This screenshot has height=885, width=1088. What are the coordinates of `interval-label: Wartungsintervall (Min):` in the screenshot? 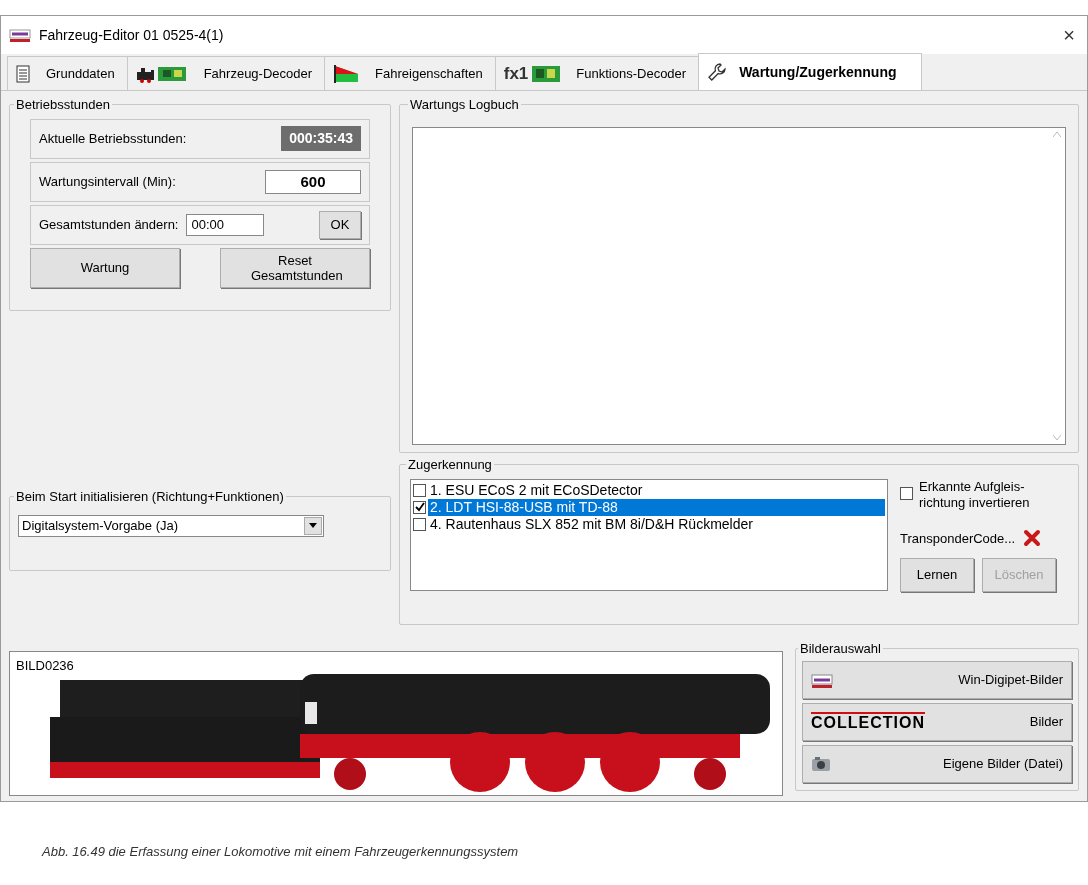 It's located at (107, 181).